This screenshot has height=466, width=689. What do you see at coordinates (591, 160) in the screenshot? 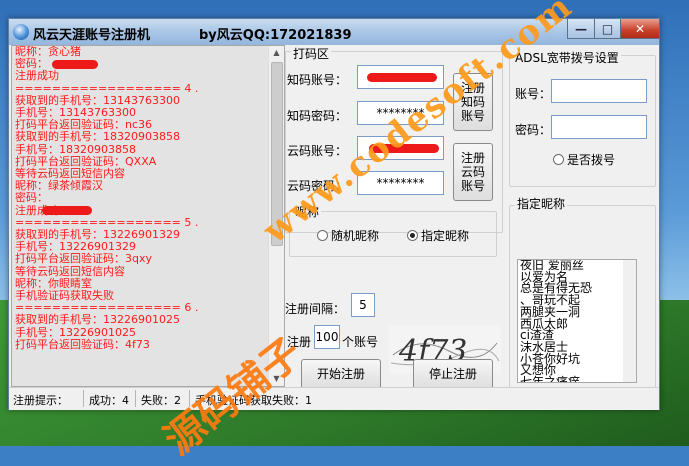
I see `dial-label: 是否拨号` at bounding box center [591, 160].